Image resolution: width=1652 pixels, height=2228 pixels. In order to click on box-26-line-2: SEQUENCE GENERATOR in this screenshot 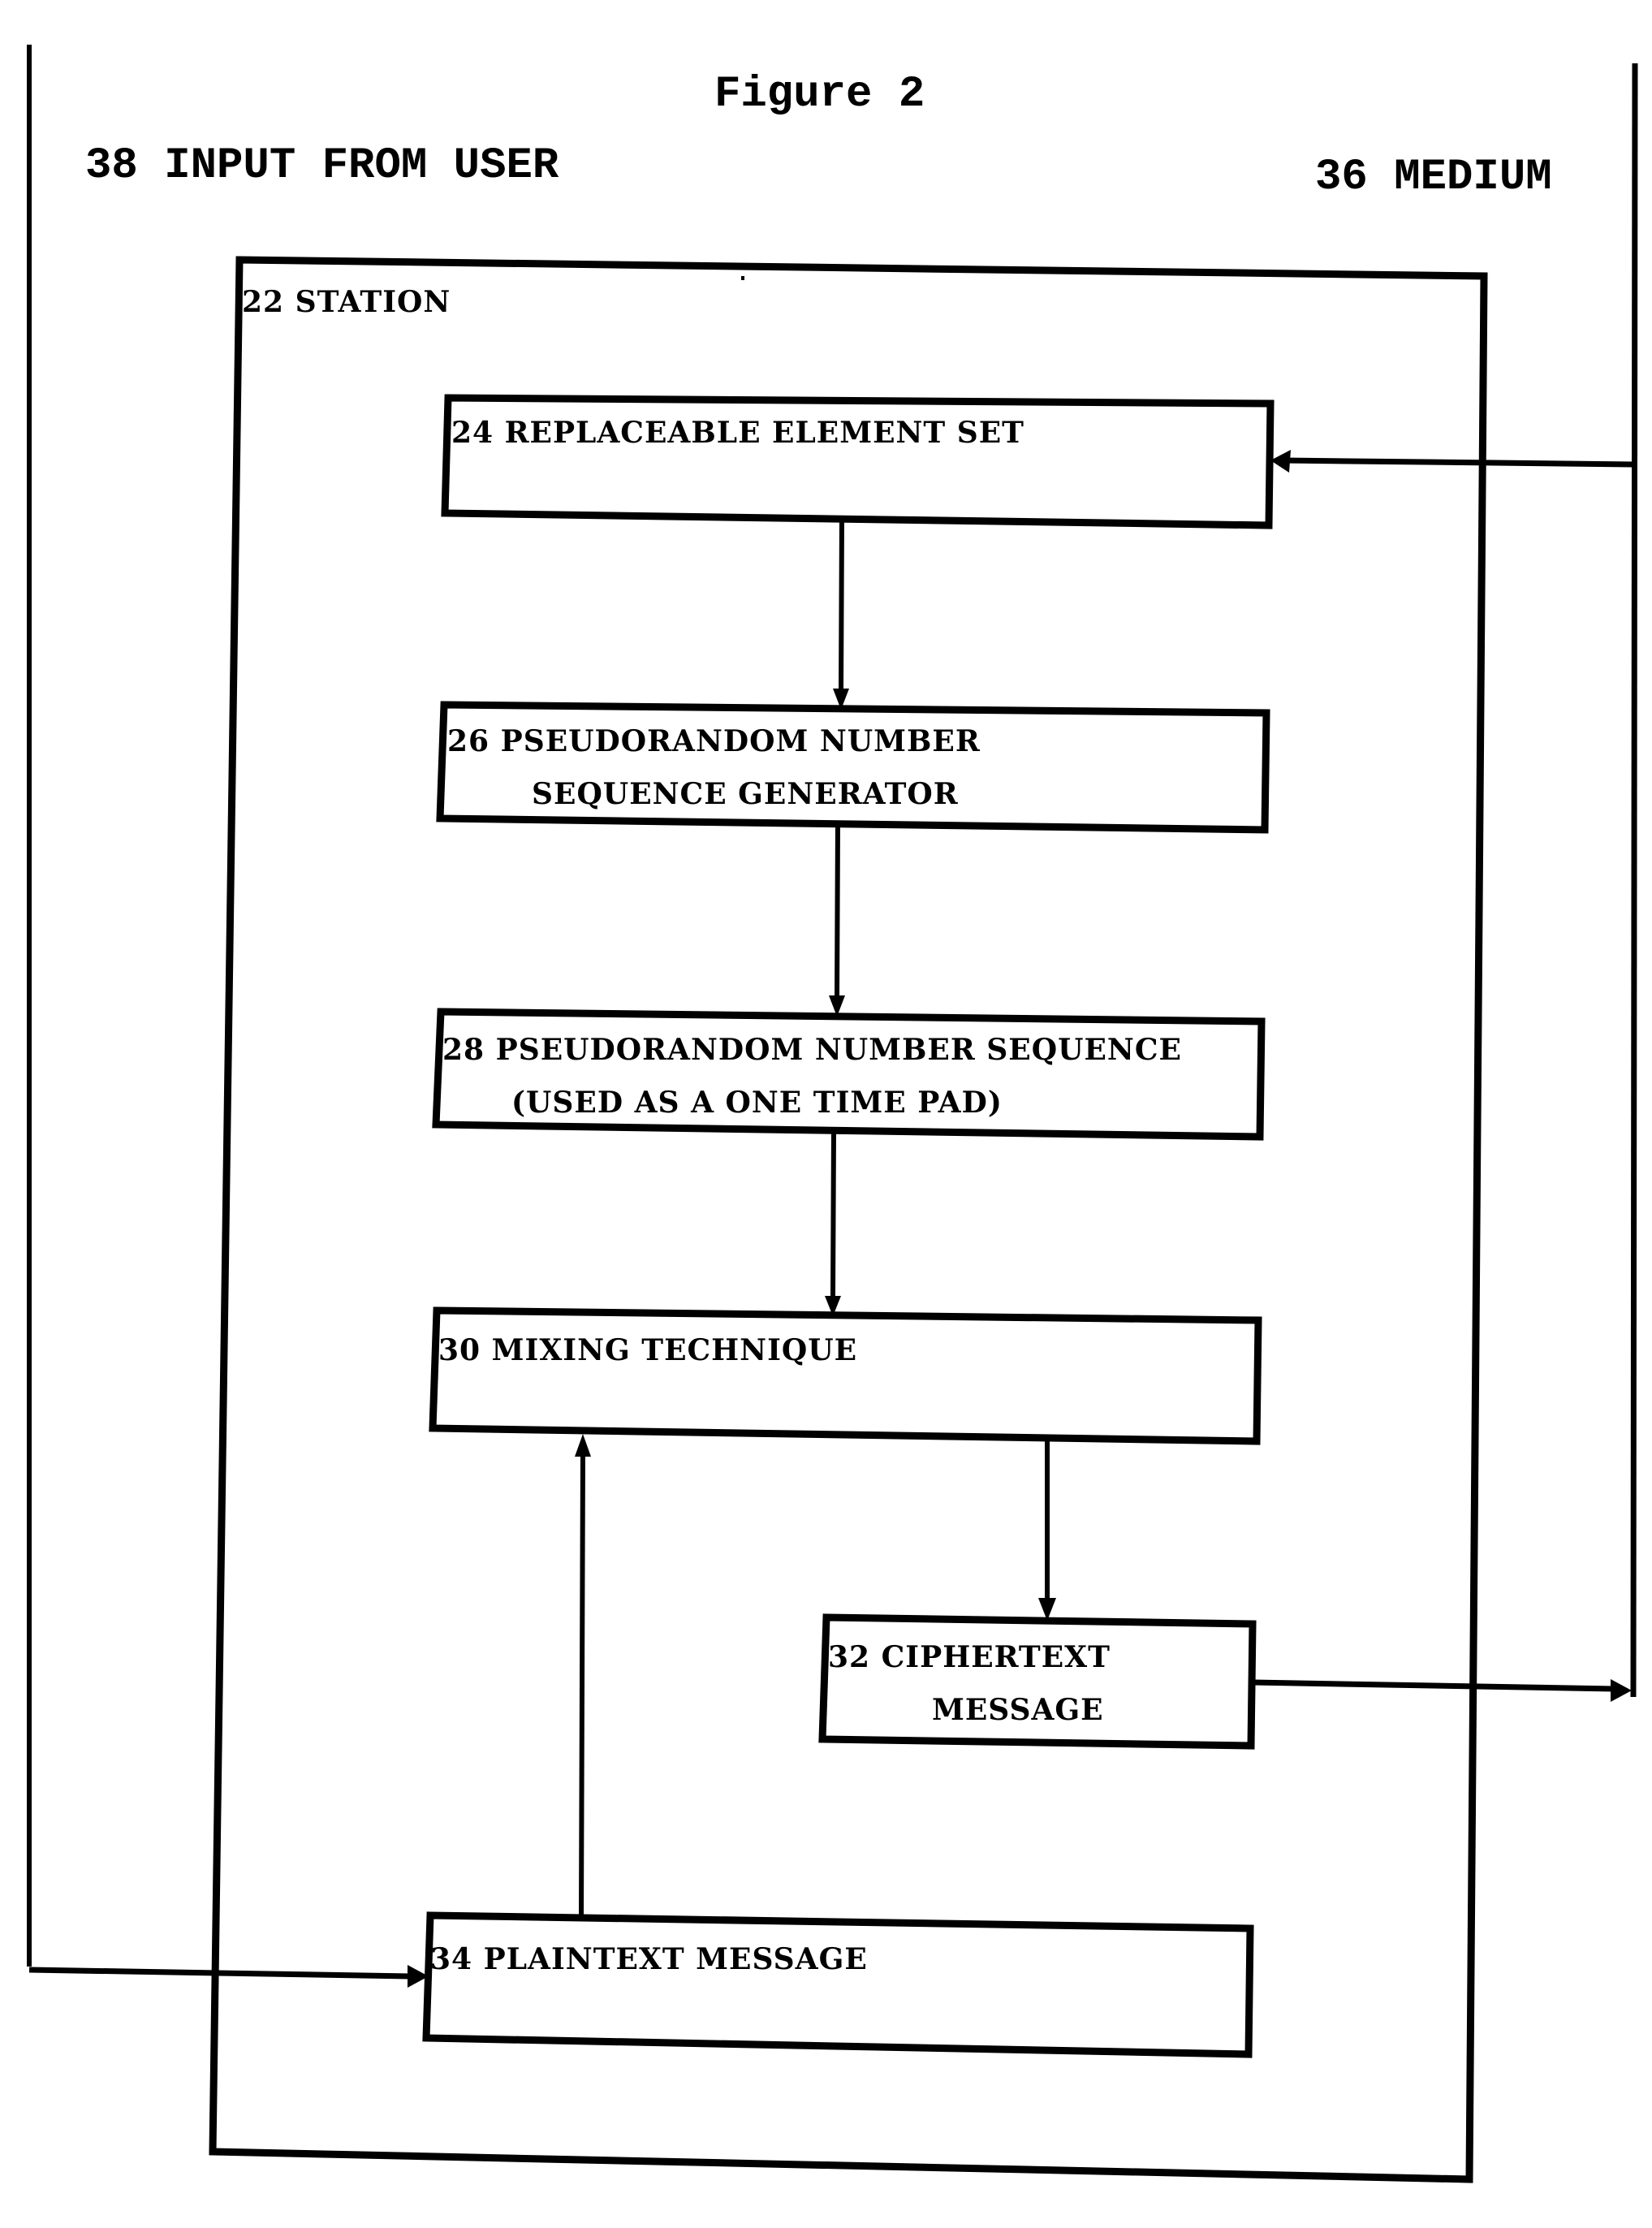, I will do `click(745, 794)`.